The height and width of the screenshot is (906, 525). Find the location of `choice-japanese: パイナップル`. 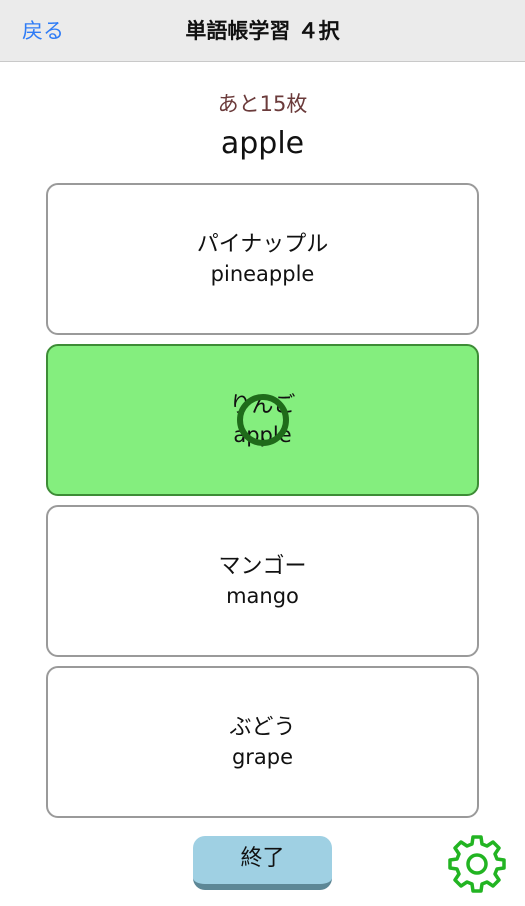

choice-japanese: パイナップル is located at coordinates (262, 244).